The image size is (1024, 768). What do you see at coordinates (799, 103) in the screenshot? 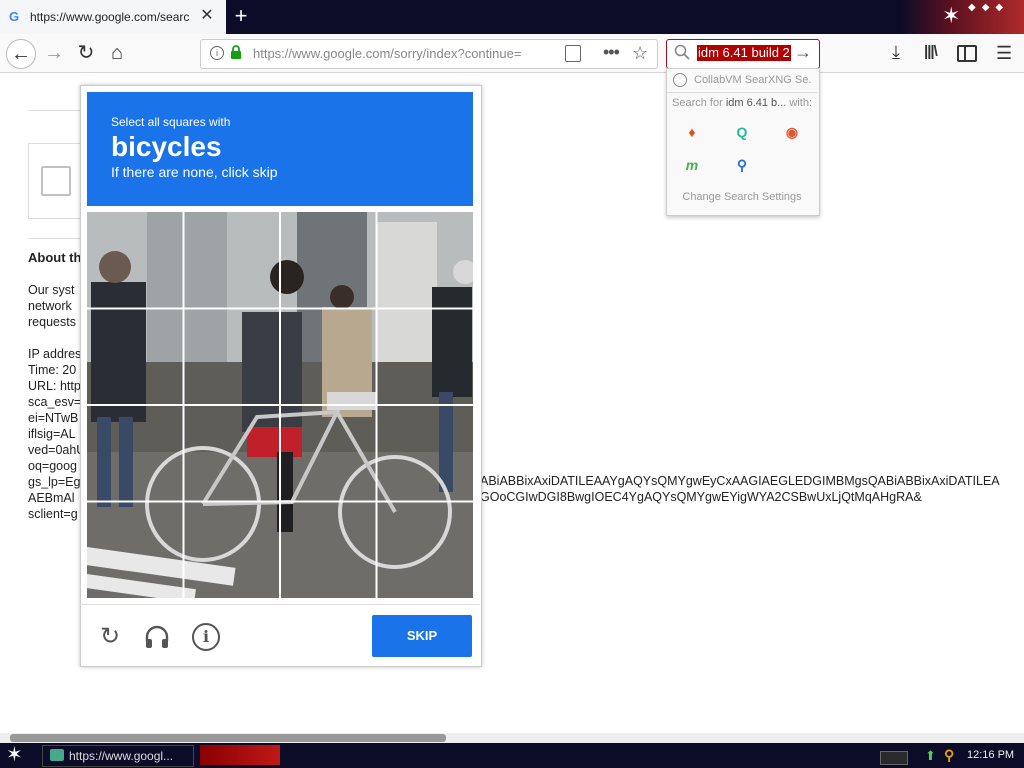
I see `search-for-suffix: with:` at bounding box center [799, 103].